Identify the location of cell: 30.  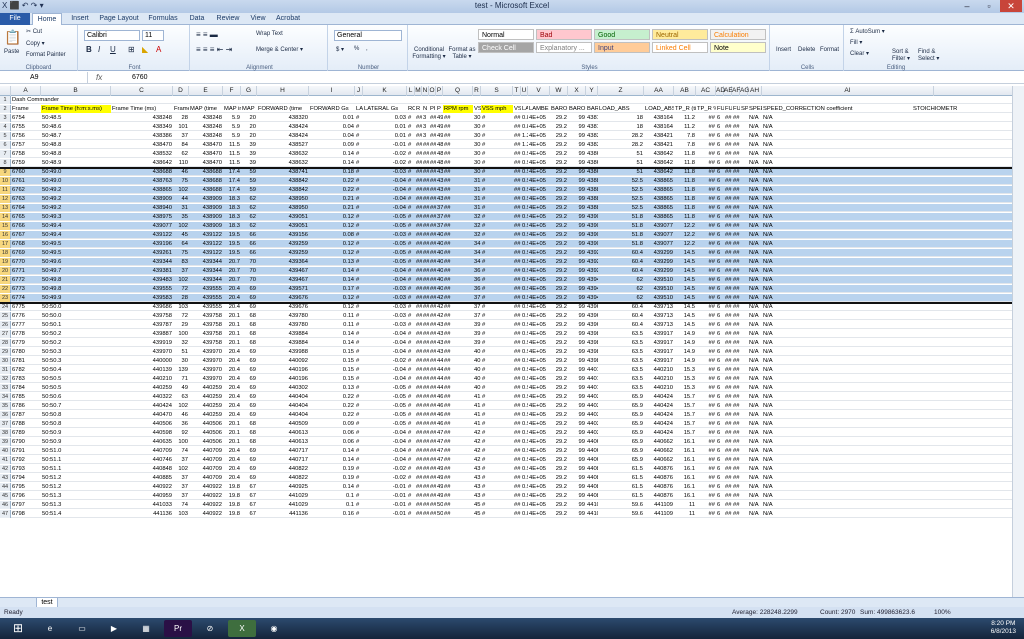
(477, 172).